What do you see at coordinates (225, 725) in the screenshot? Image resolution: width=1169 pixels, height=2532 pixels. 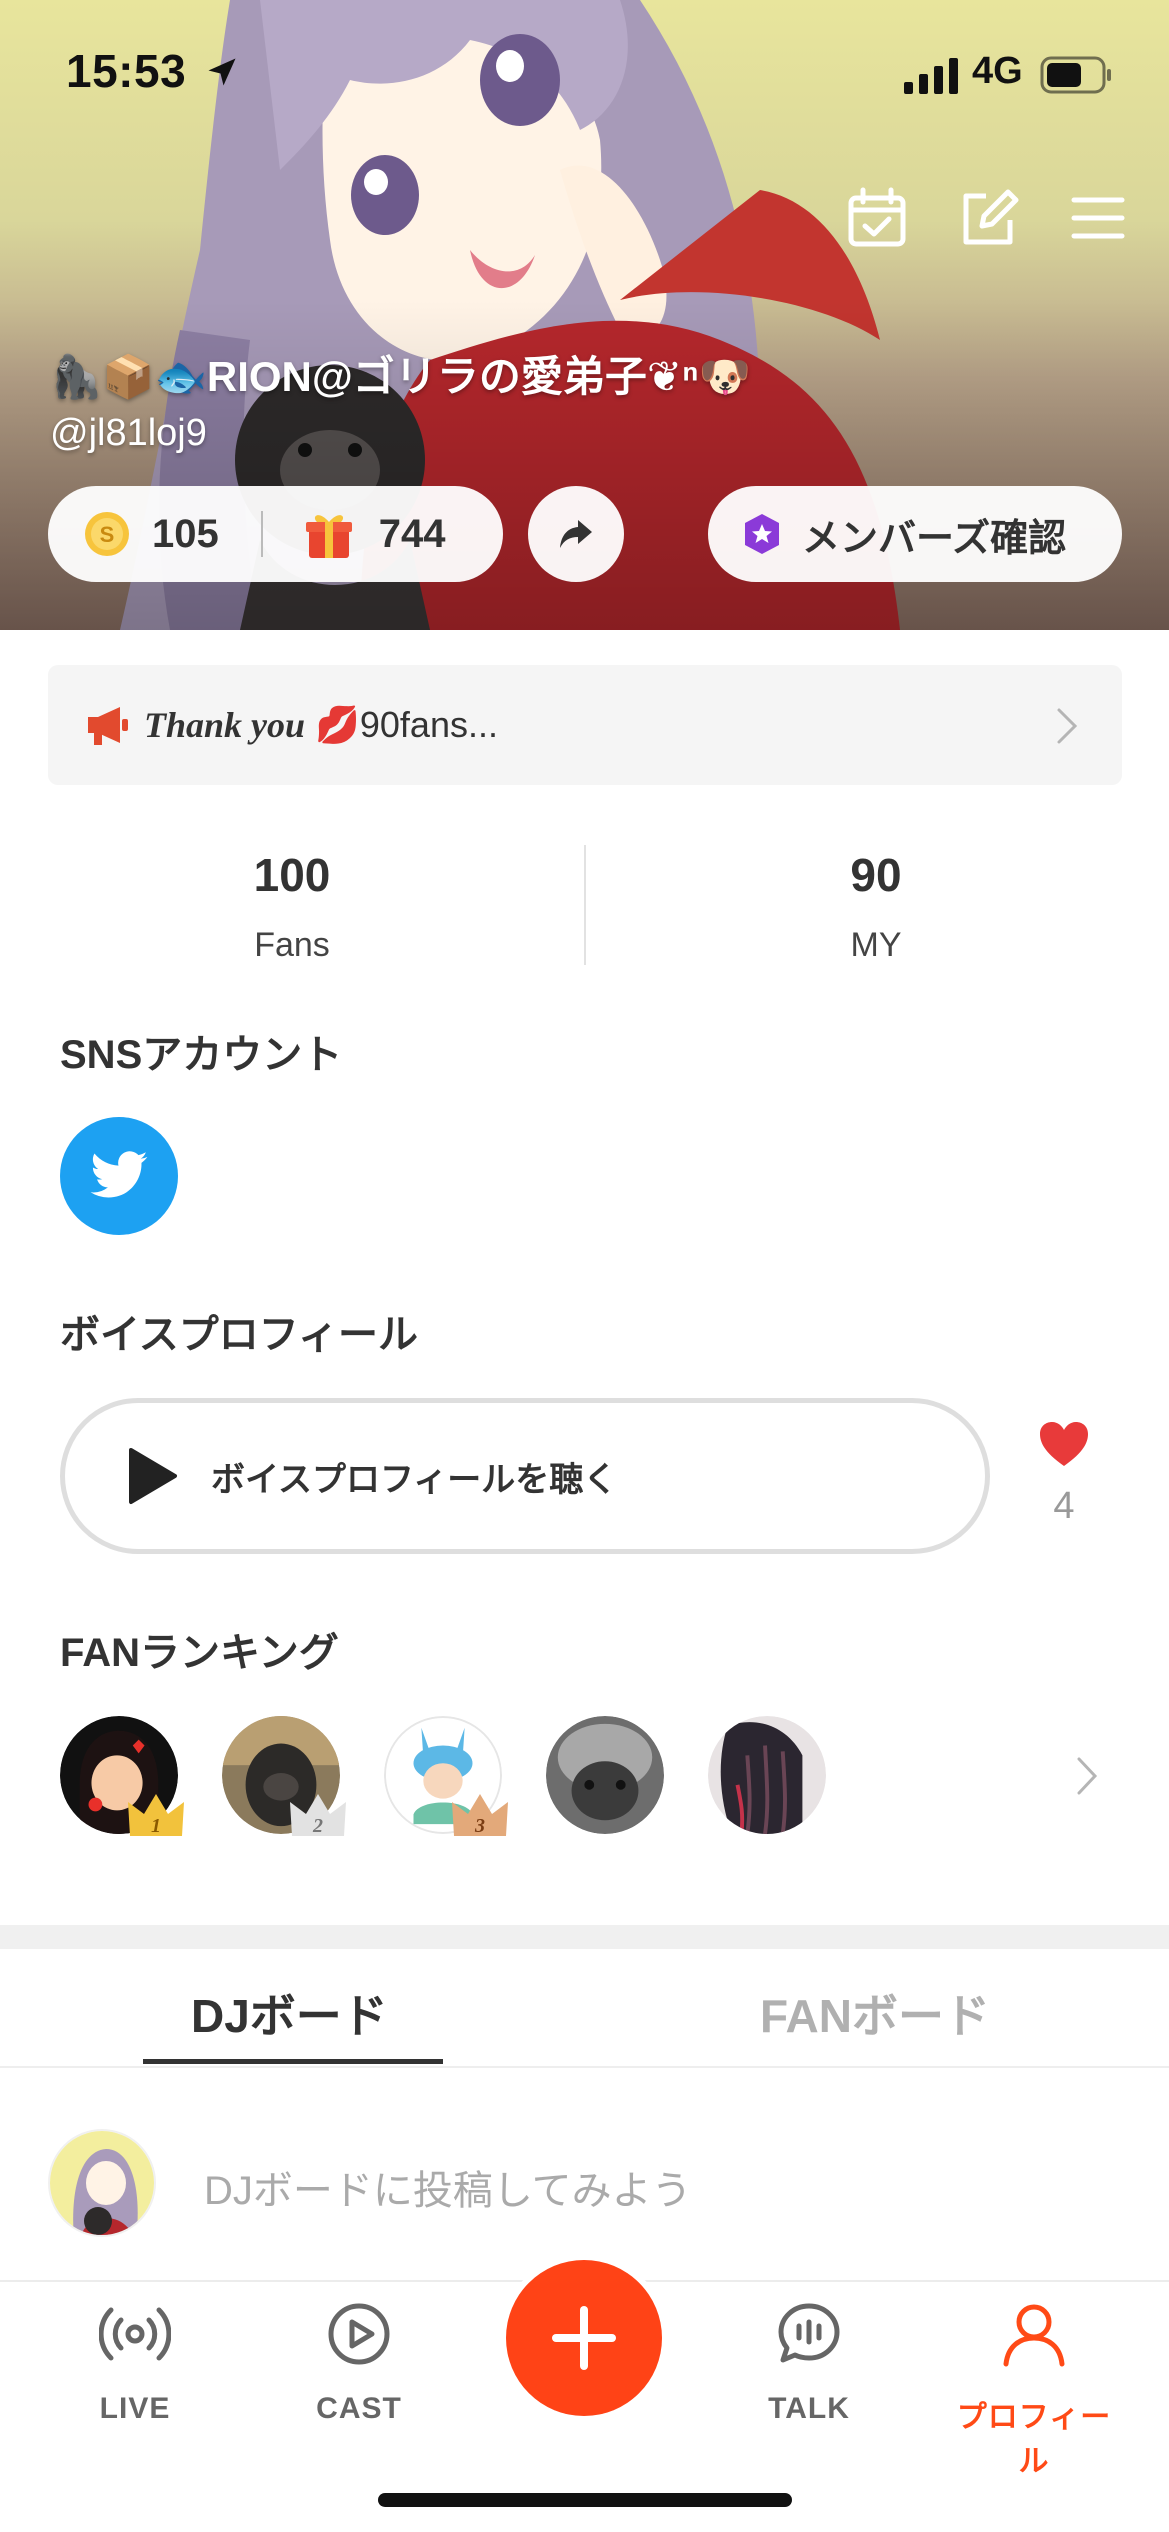 I see `announcement-italic: Thank you` at bounding box center [225, 725].